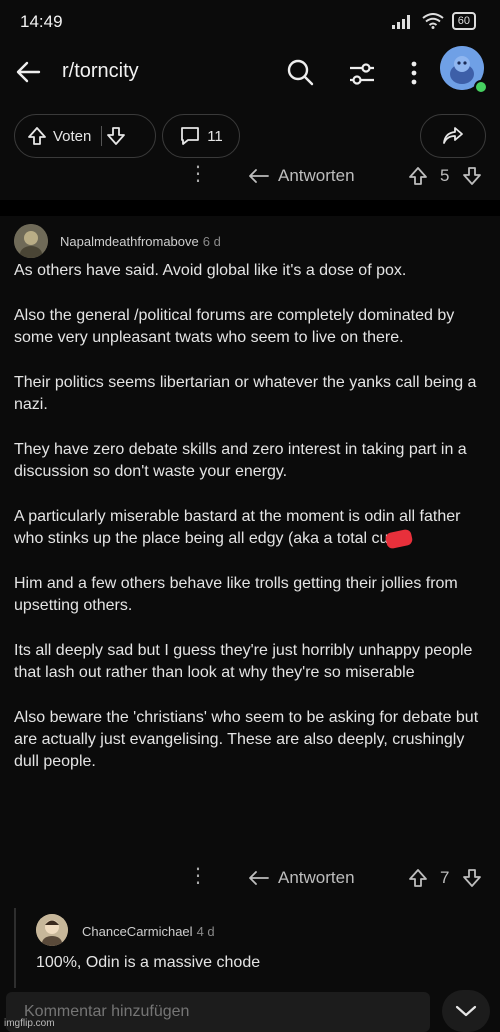  I want to click on vote-separator, so click(102, 136).